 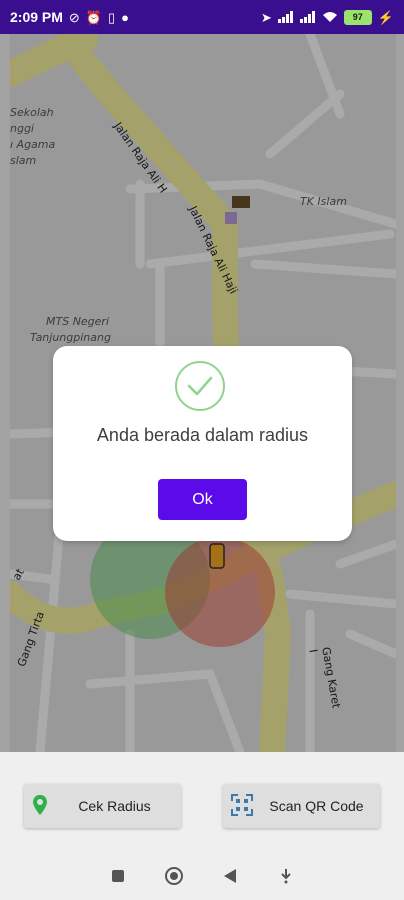 I want to click on clock: 2:09 PM, so click(x=36, y=17).